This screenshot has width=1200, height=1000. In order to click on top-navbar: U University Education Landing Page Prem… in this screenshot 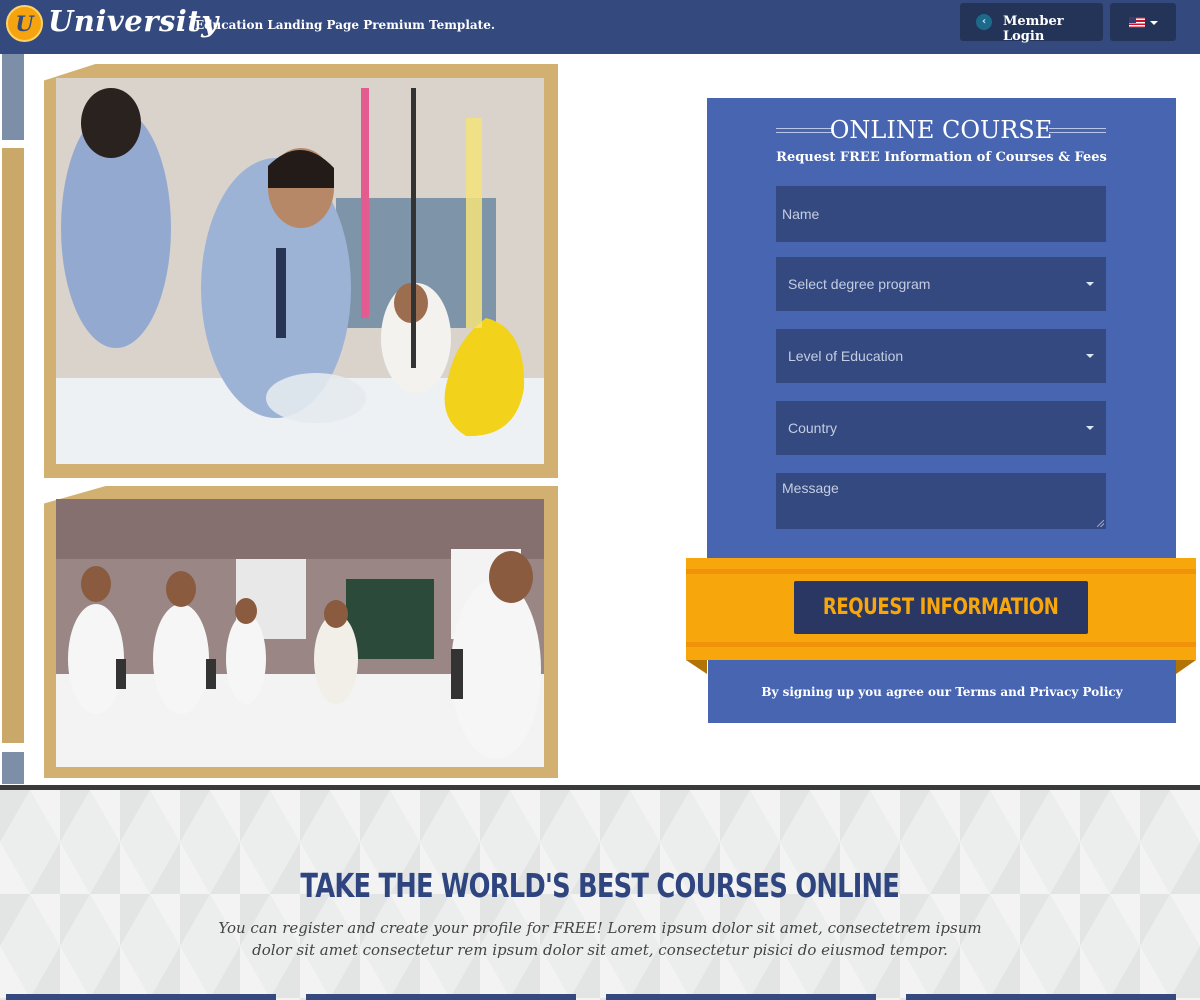, I will do `click(600, 27)`.